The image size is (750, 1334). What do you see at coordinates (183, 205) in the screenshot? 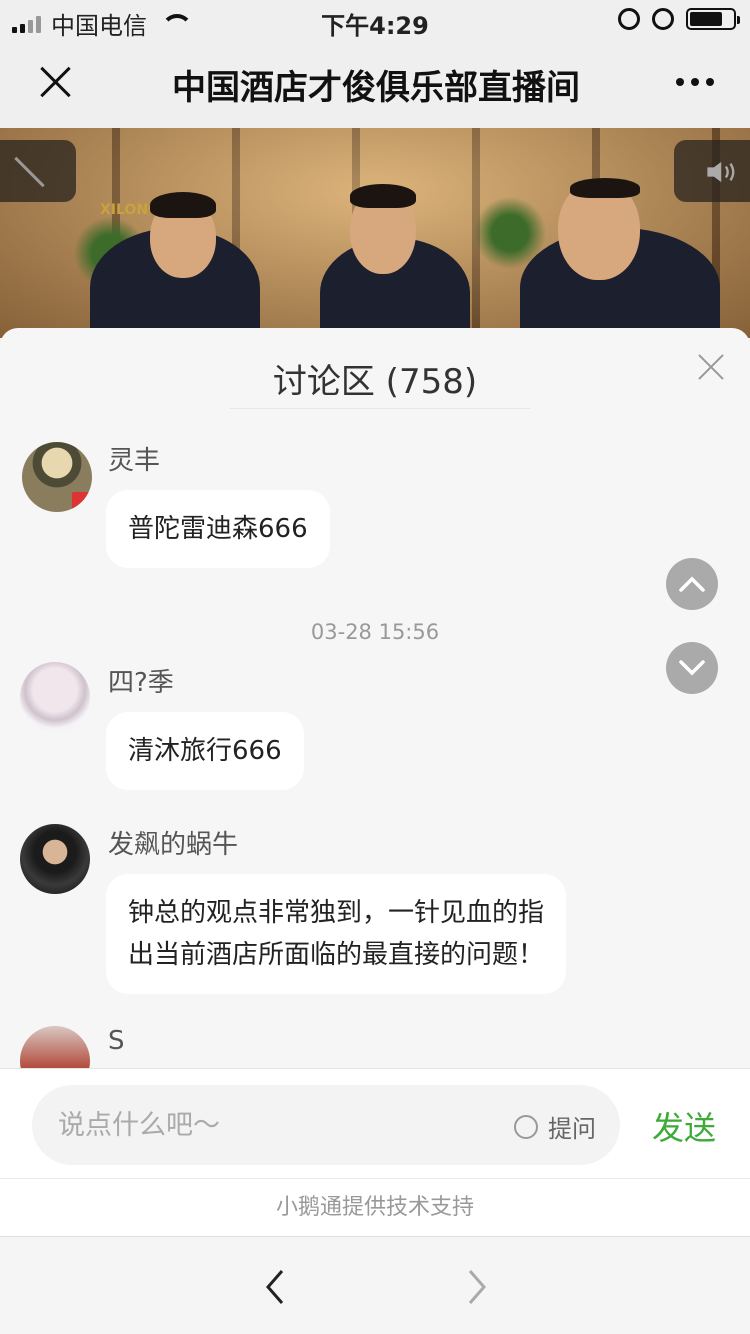
I see `speaker-1-hair` at bounding box center [183, 205].